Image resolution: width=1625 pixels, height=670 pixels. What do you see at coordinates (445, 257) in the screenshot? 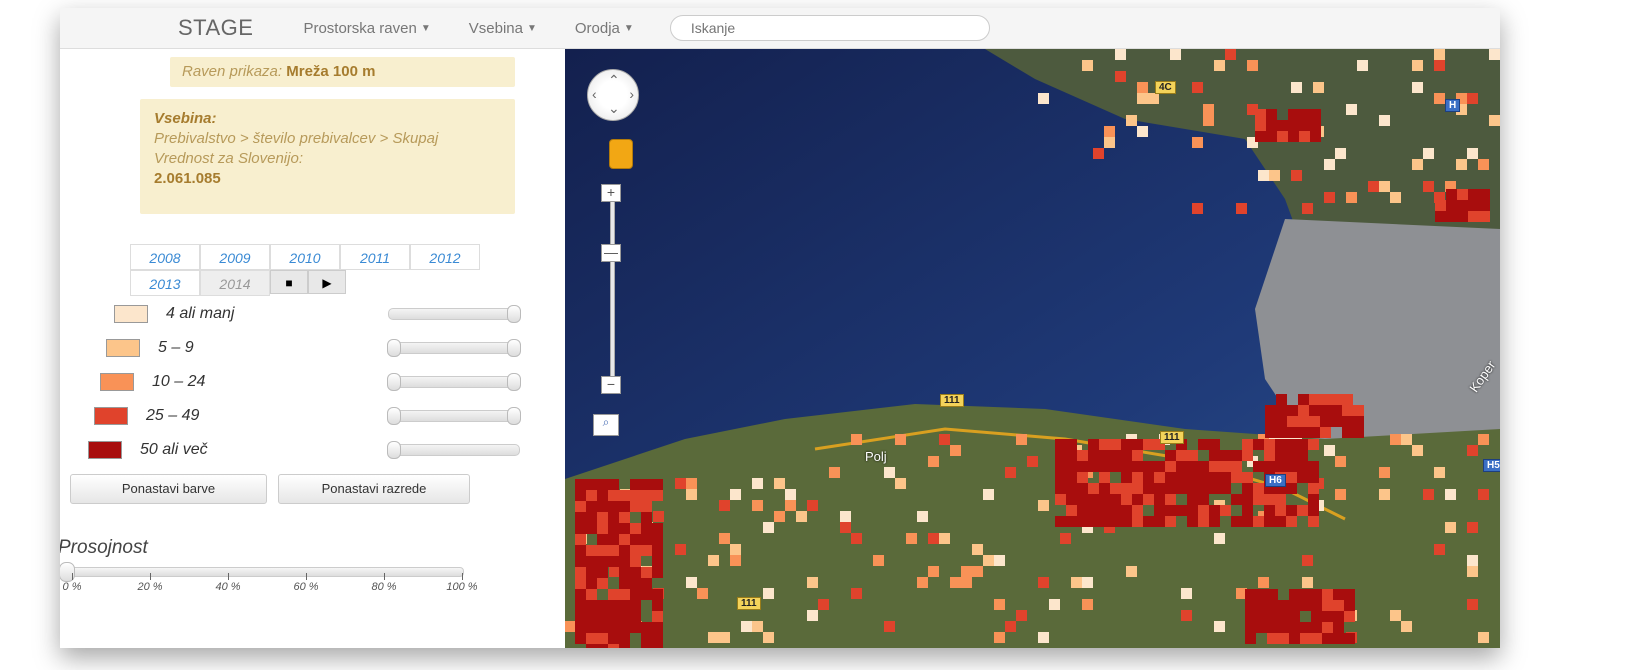
I see `year-2012: 2012` at bounding box center [445, 257].